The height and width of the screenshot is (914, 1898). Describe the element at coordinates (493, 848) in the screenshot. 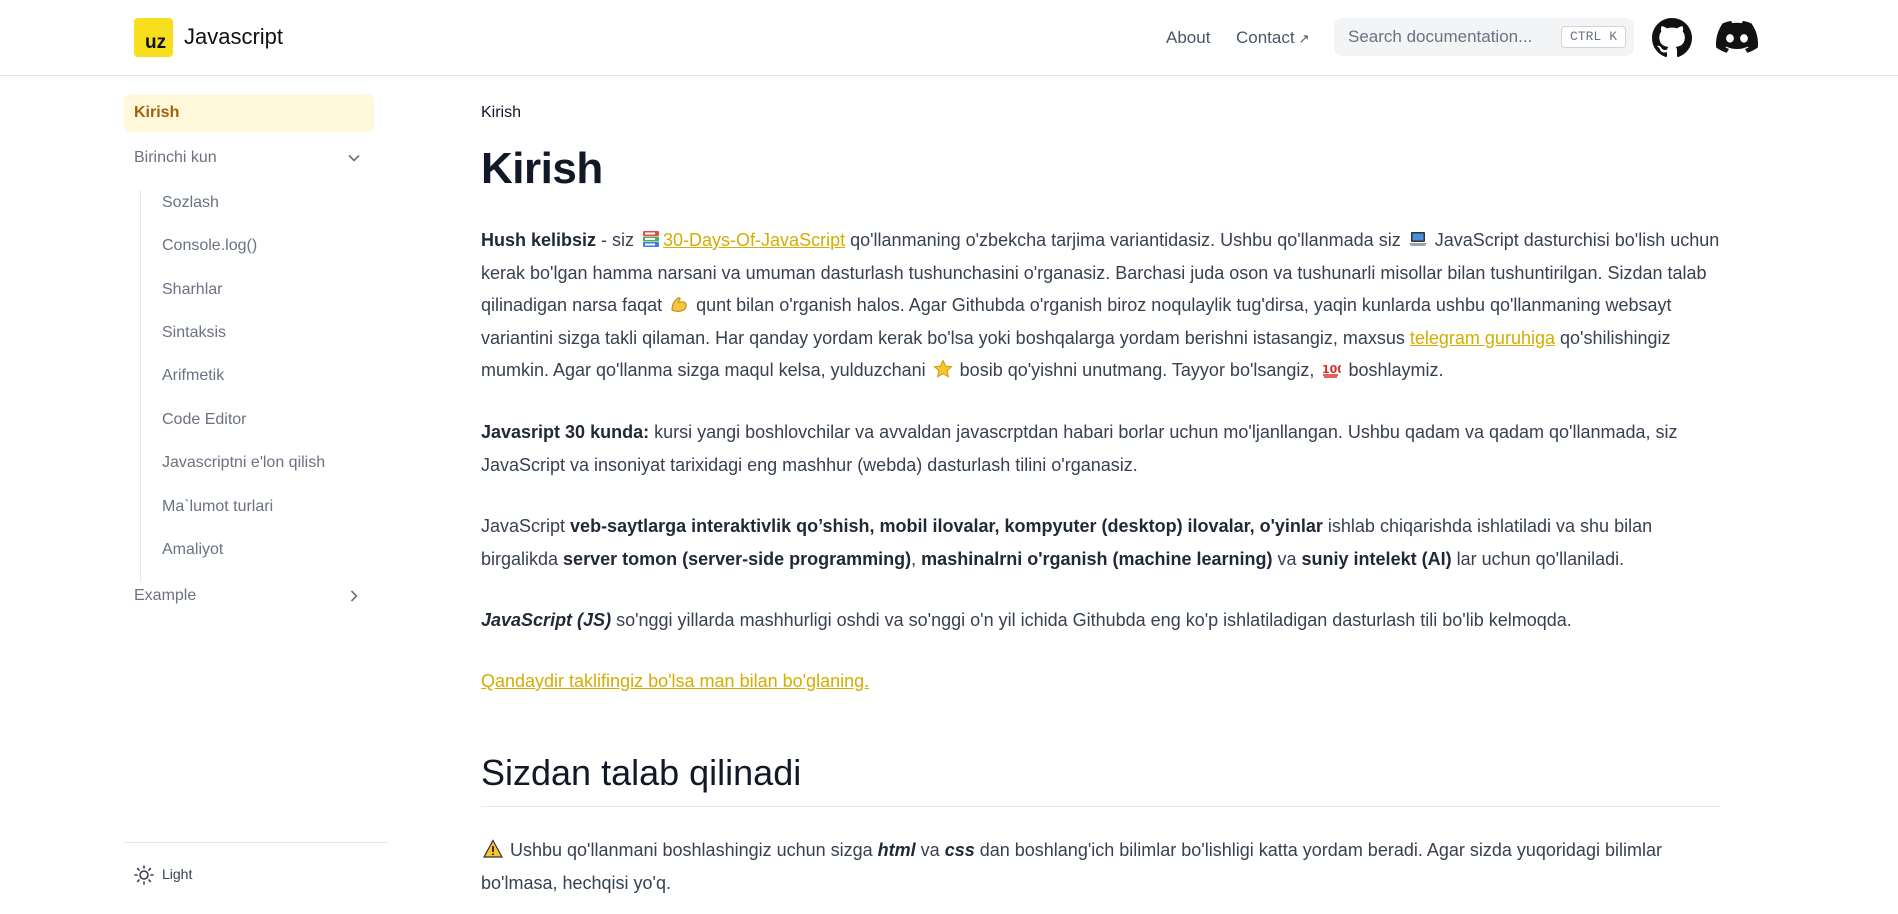

I see `warning-icon` at that location.